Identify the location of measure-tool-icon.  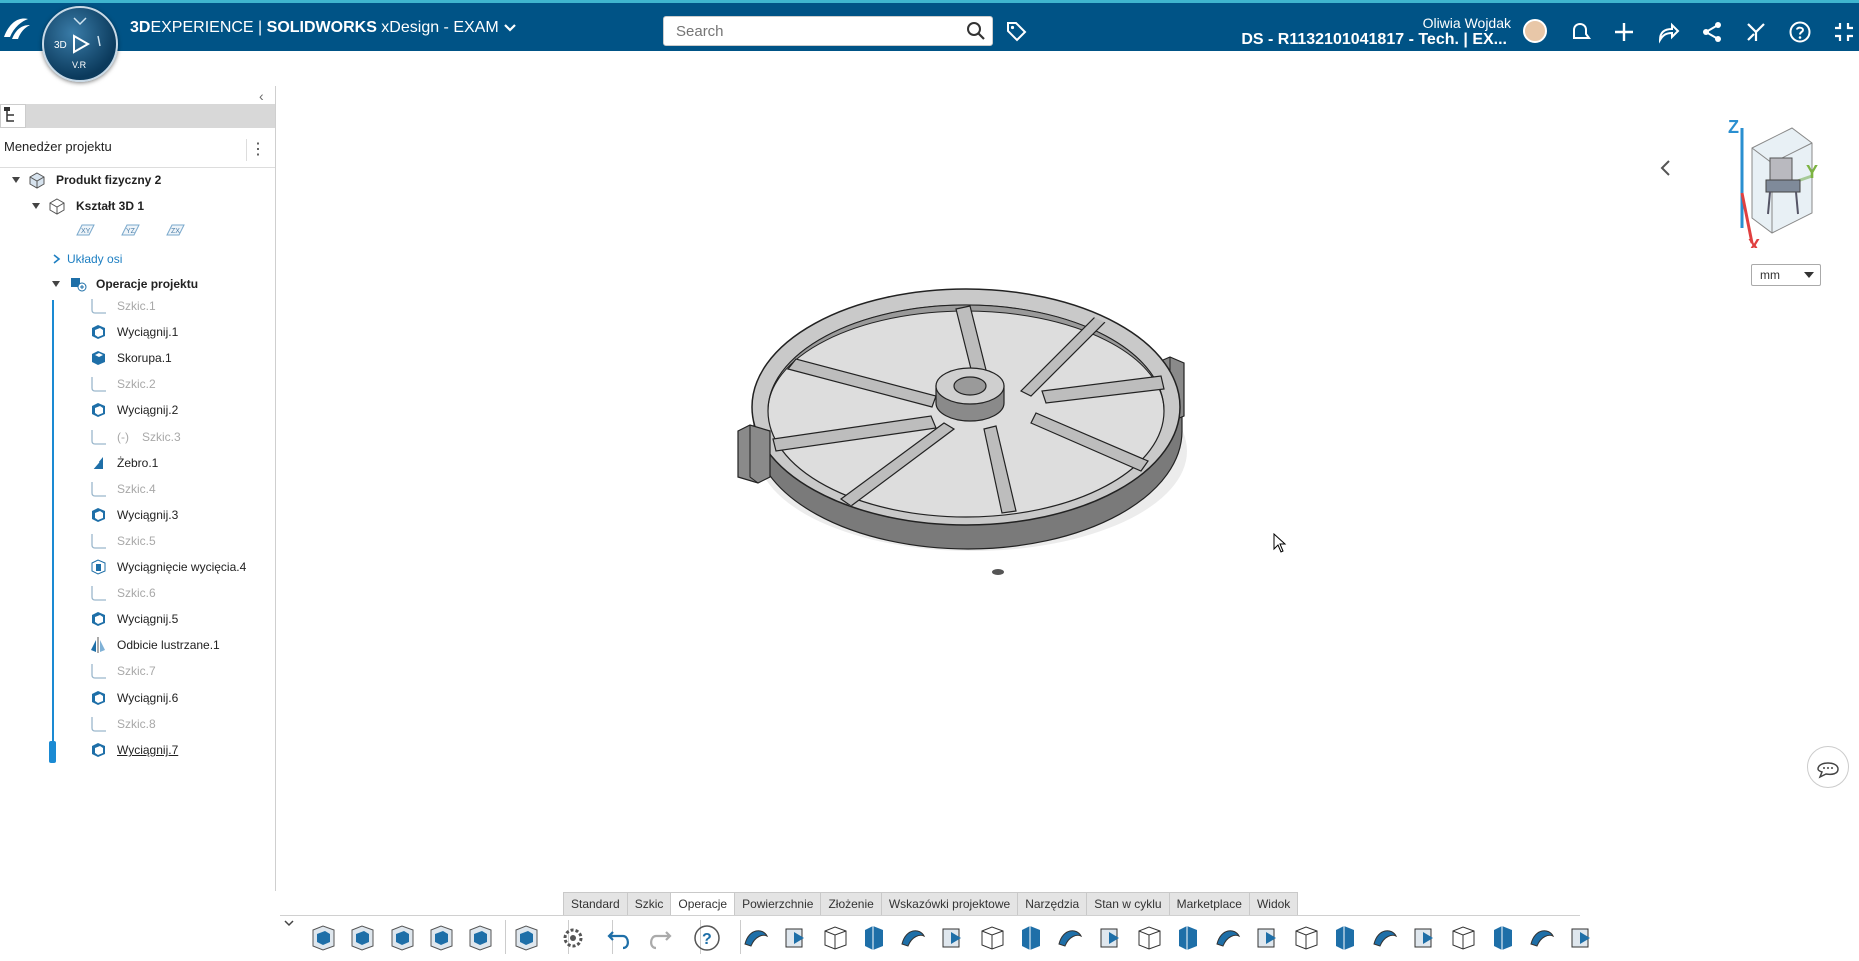
(1581, 938).